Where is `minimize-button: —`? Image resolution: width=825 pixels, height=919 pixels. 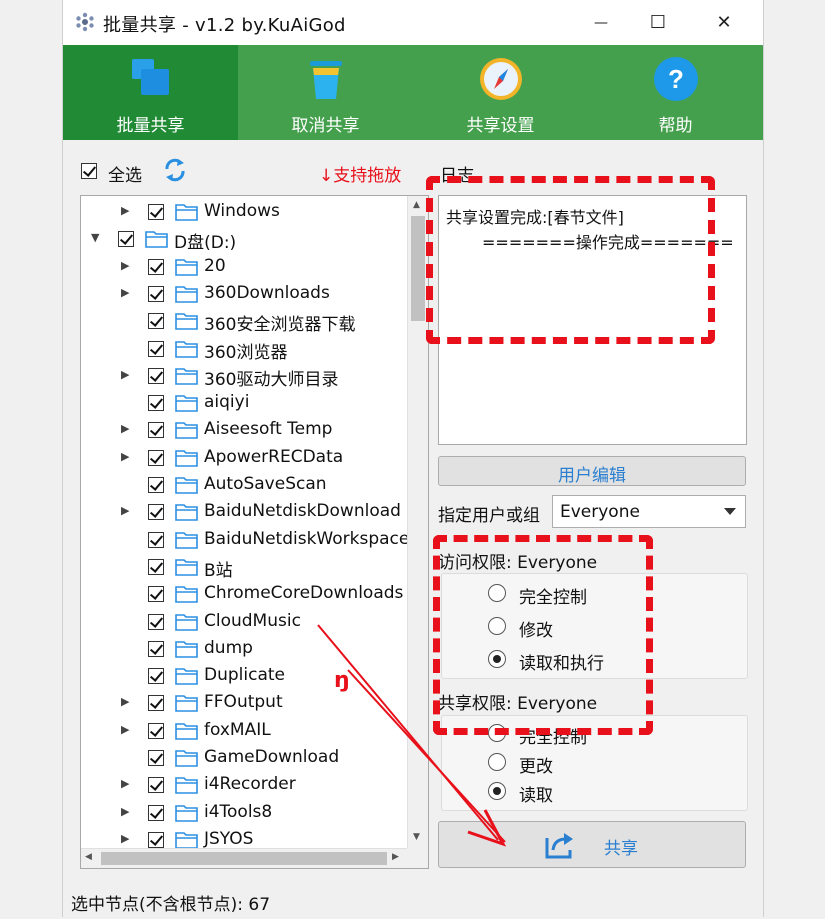 minimize-button: — is located at coordinates (601, 22).